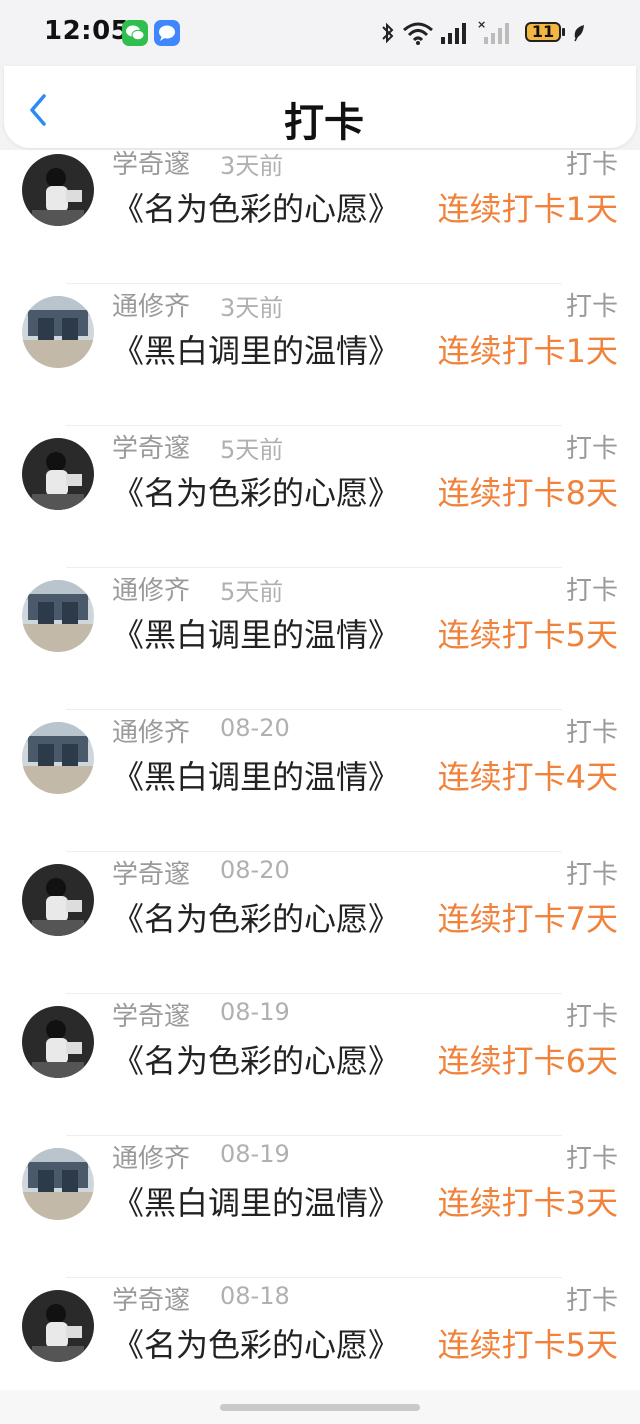 Image resolution: width=640 pixels, height=1424 pixels. I want to click on battery-tip, so click(563, 32).